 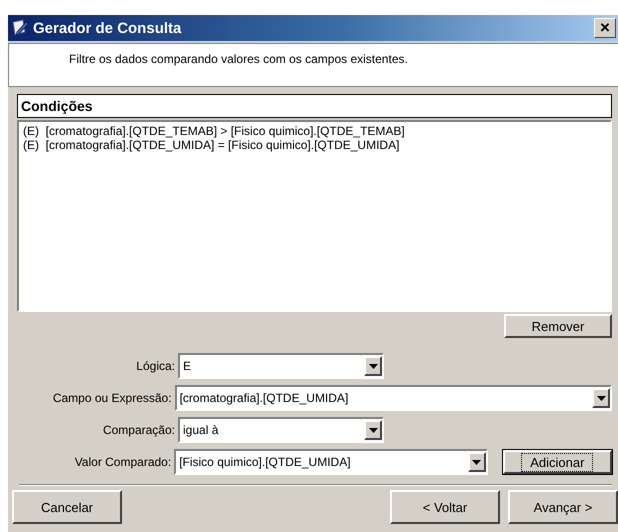 What do you see at coordinates (445, 507) in the screenshot?
I see `back-button: < Voltar` at bounding box center [445, 507].